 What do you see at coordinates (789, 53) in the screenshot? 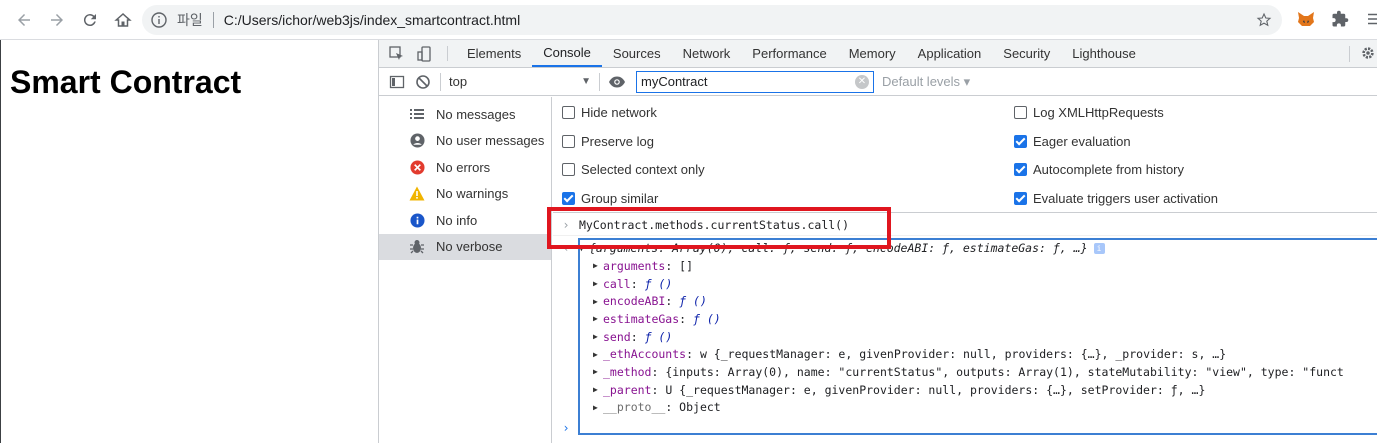
I see `tab-performance: Performance` at bounding box center [789, 53].